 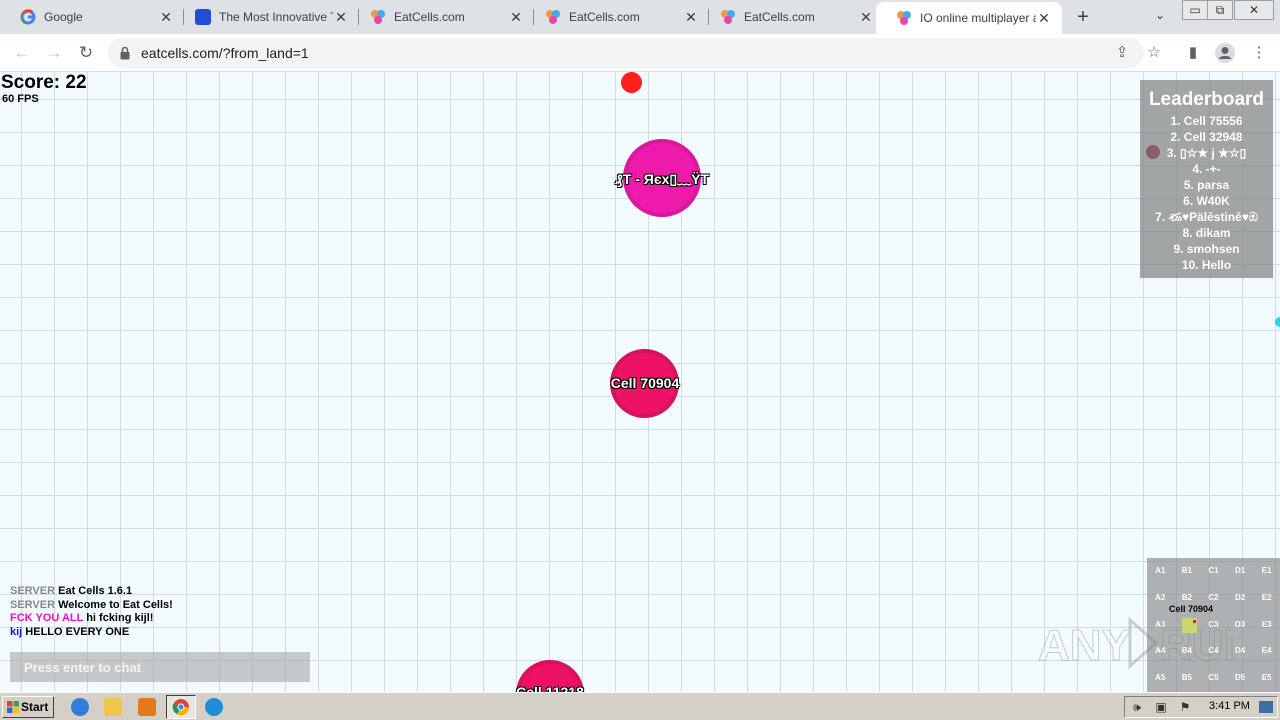 I want to click on tab-eatcells-2: EatCells.com ✕, so click(x=617, y=17).